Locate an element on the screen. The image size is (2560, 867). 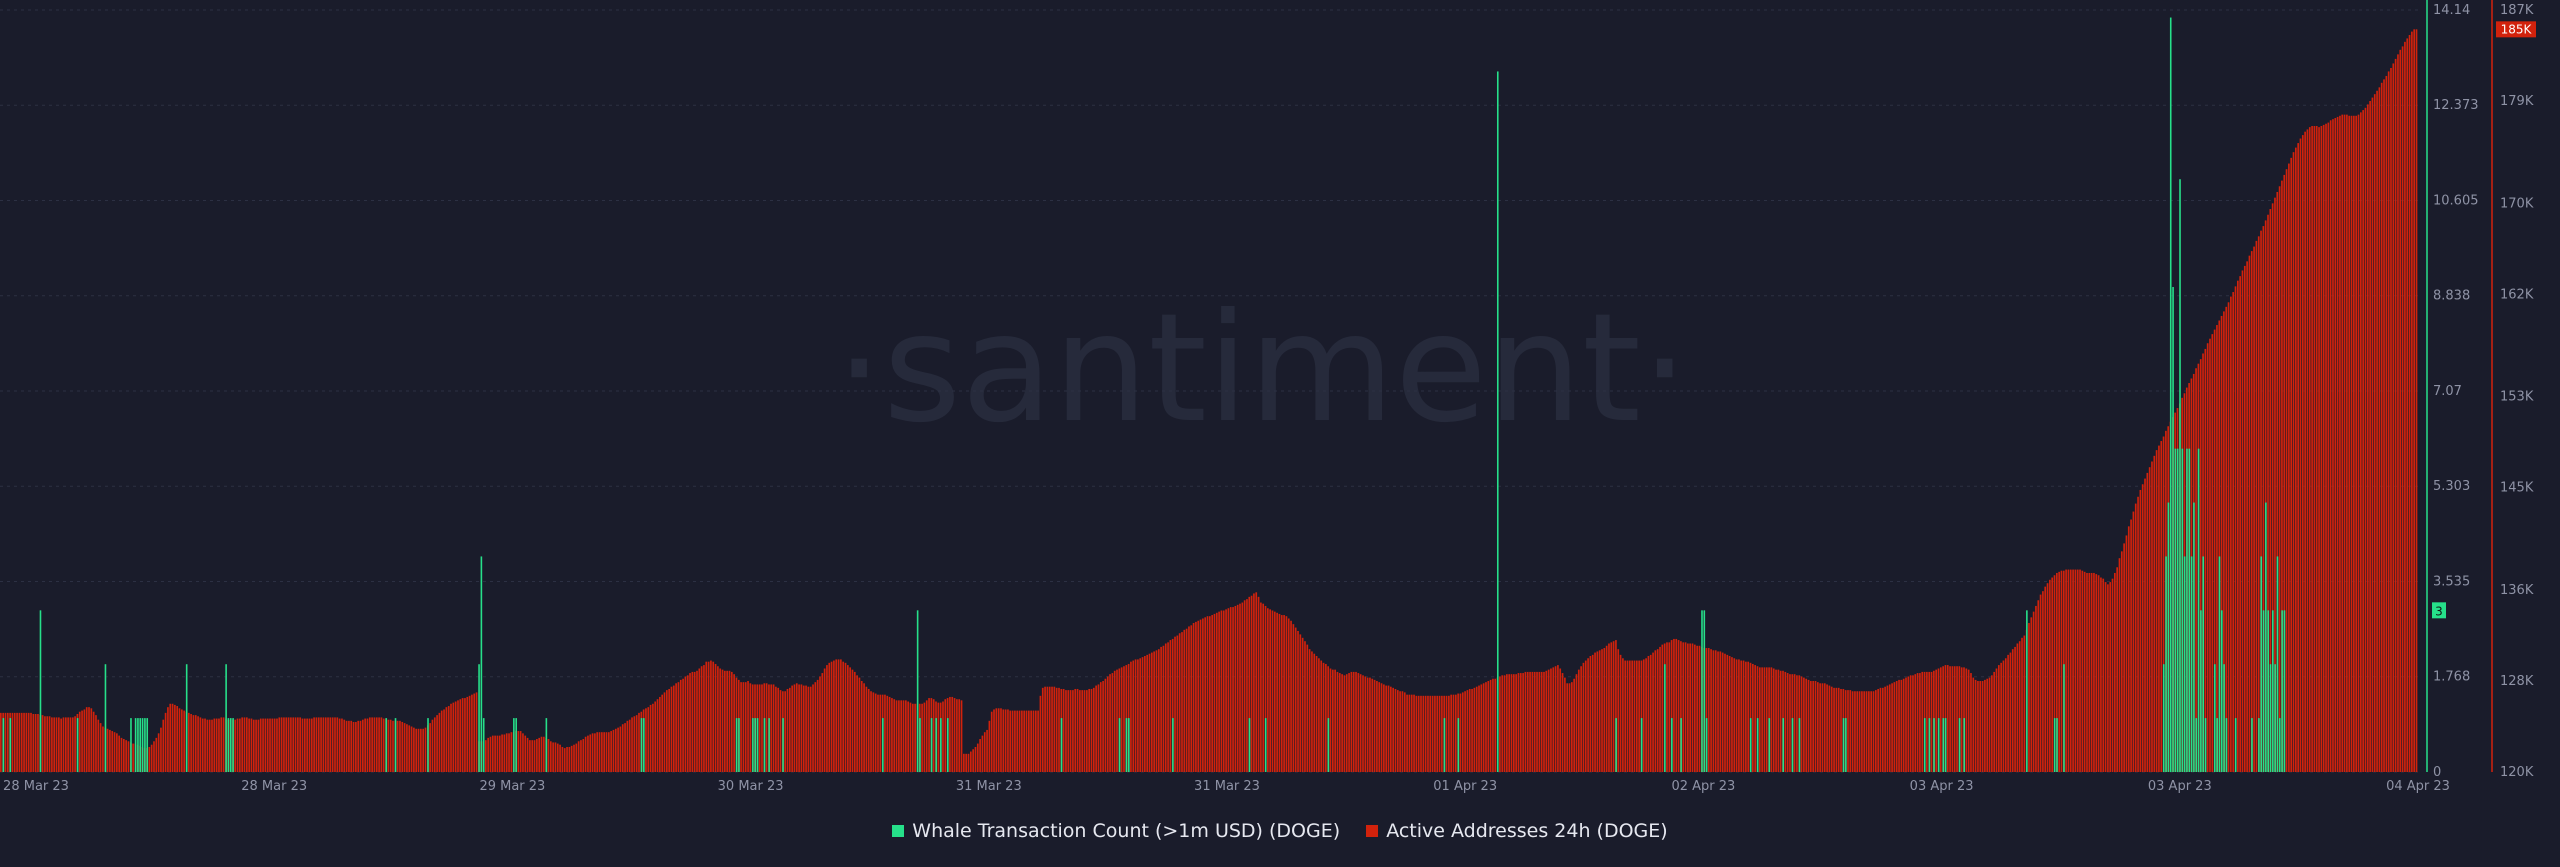
whale-swatch is located at coordinates (898, 831).